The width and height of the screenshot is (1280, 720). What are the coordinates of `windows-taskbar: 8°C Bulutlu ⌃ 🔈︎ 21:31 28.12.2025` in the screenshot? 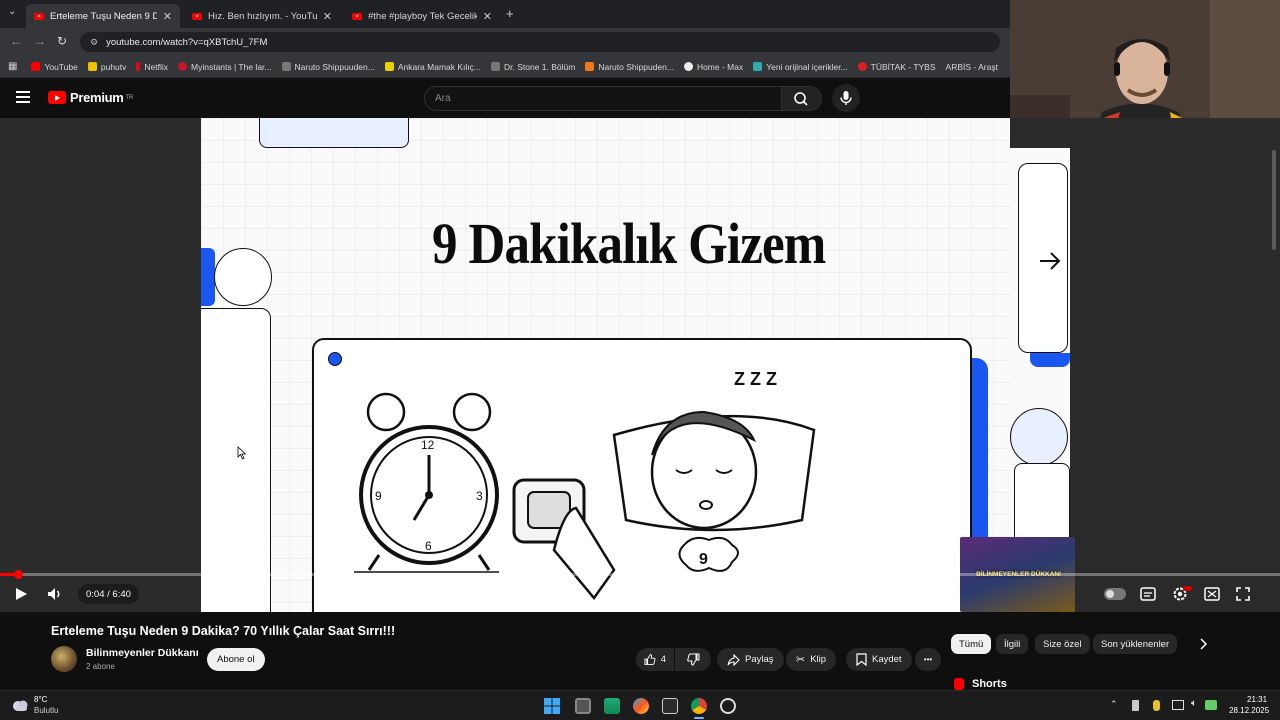 It's located at (640, 705).